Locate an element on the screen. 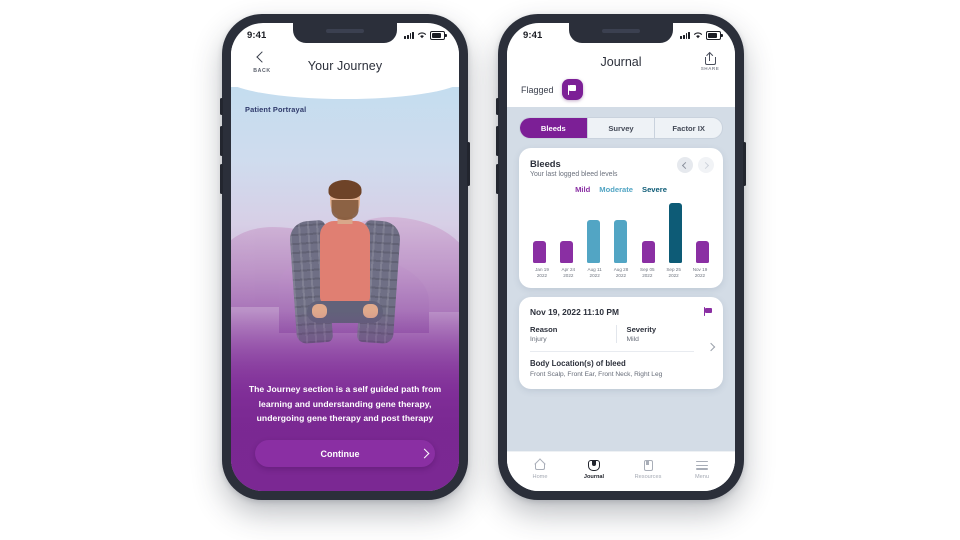 The image size is (960, 540). tab-menu: Menu is located at coordinates (702, 469).